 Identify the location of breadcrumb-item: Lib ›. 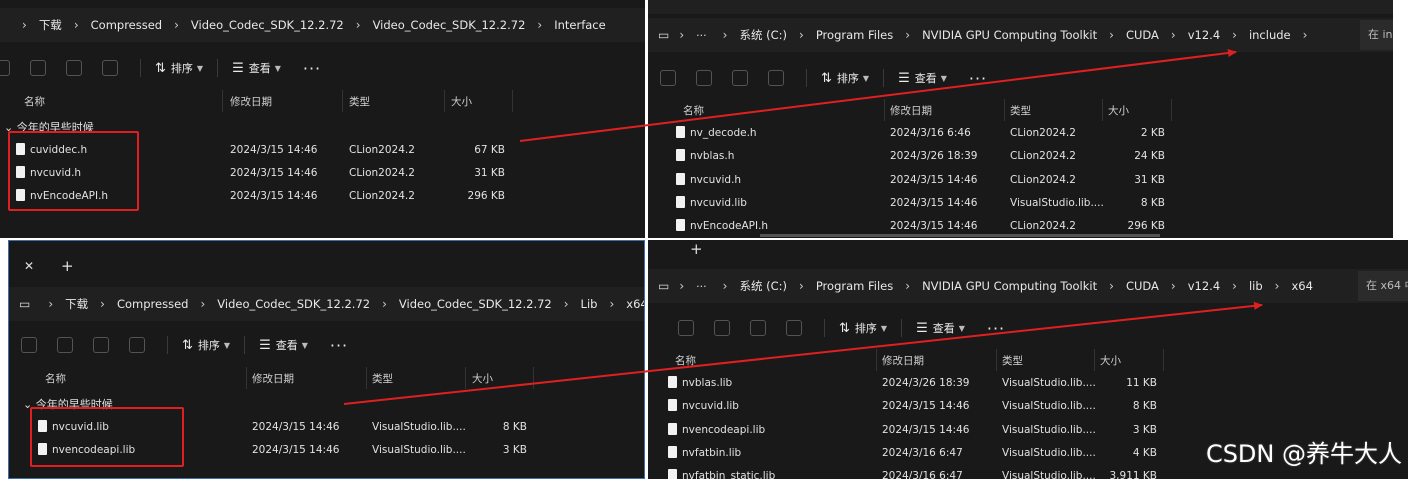
(604, 304).